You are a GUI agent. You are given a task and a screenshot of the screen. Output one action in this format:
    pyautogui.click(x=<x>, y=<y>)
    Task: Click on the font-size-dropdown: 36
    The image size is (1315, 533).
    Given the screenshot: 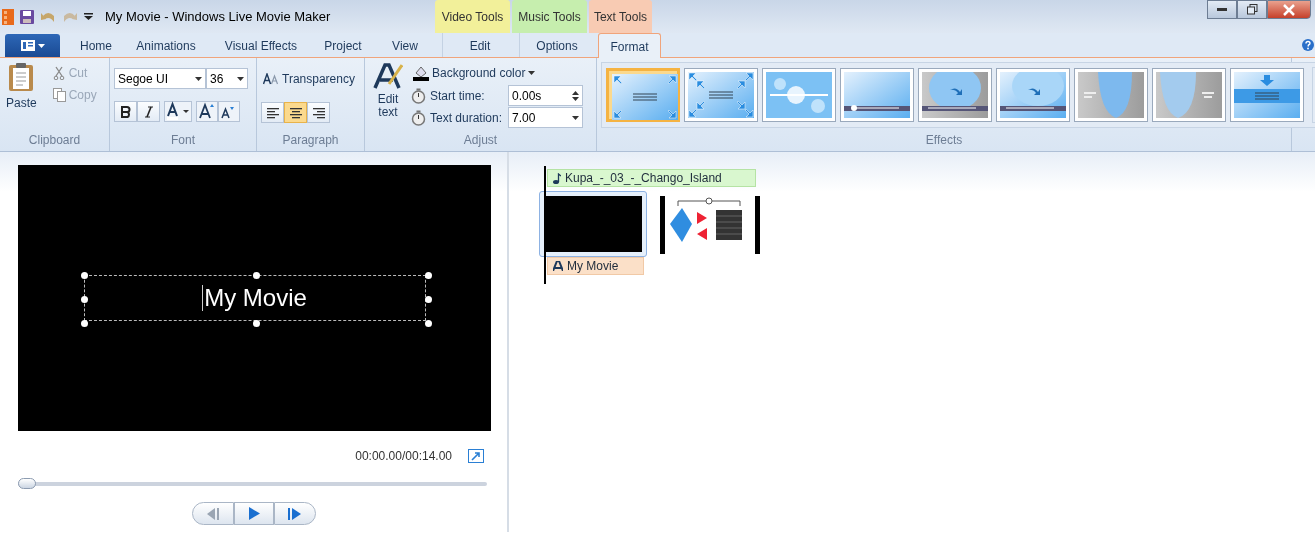 What is the action you would take?
    pyautogui.click(x=227, y=78)
    